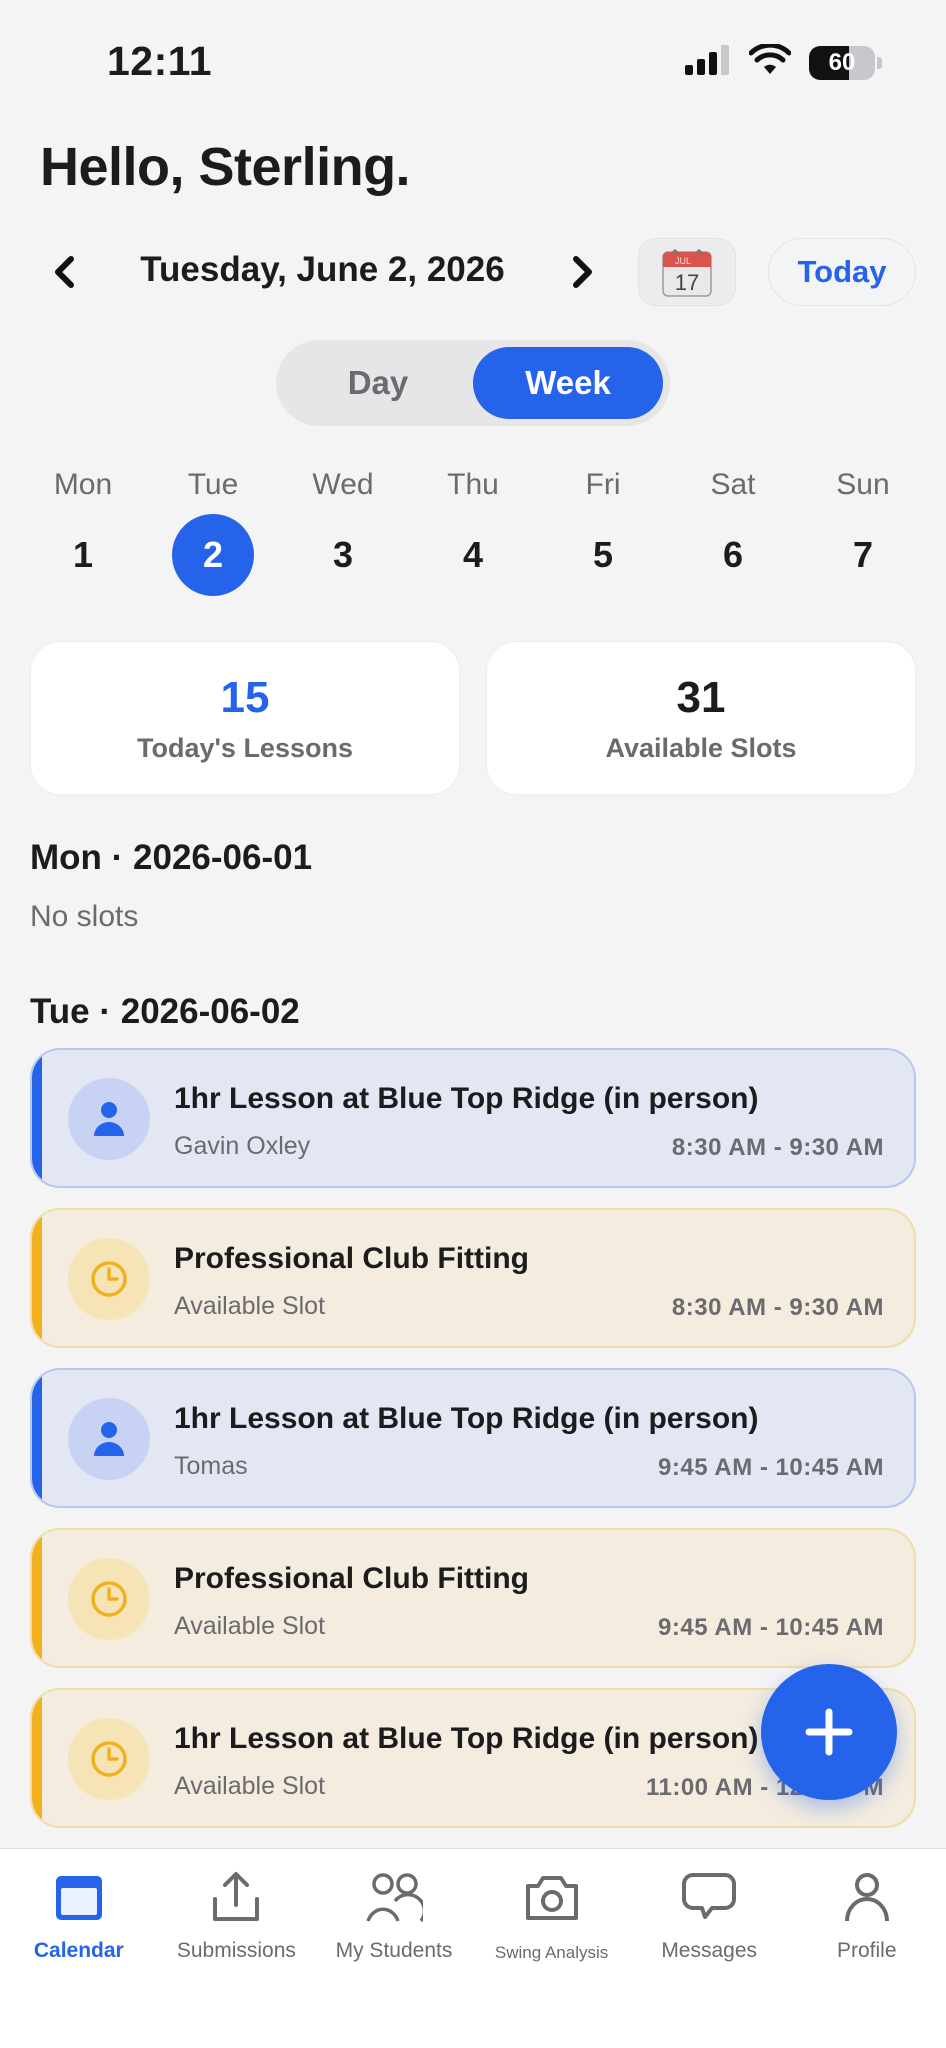  Describe the element at coordinates (733, 554) in the screenshot. I see `weekday-number: 6` at that location.